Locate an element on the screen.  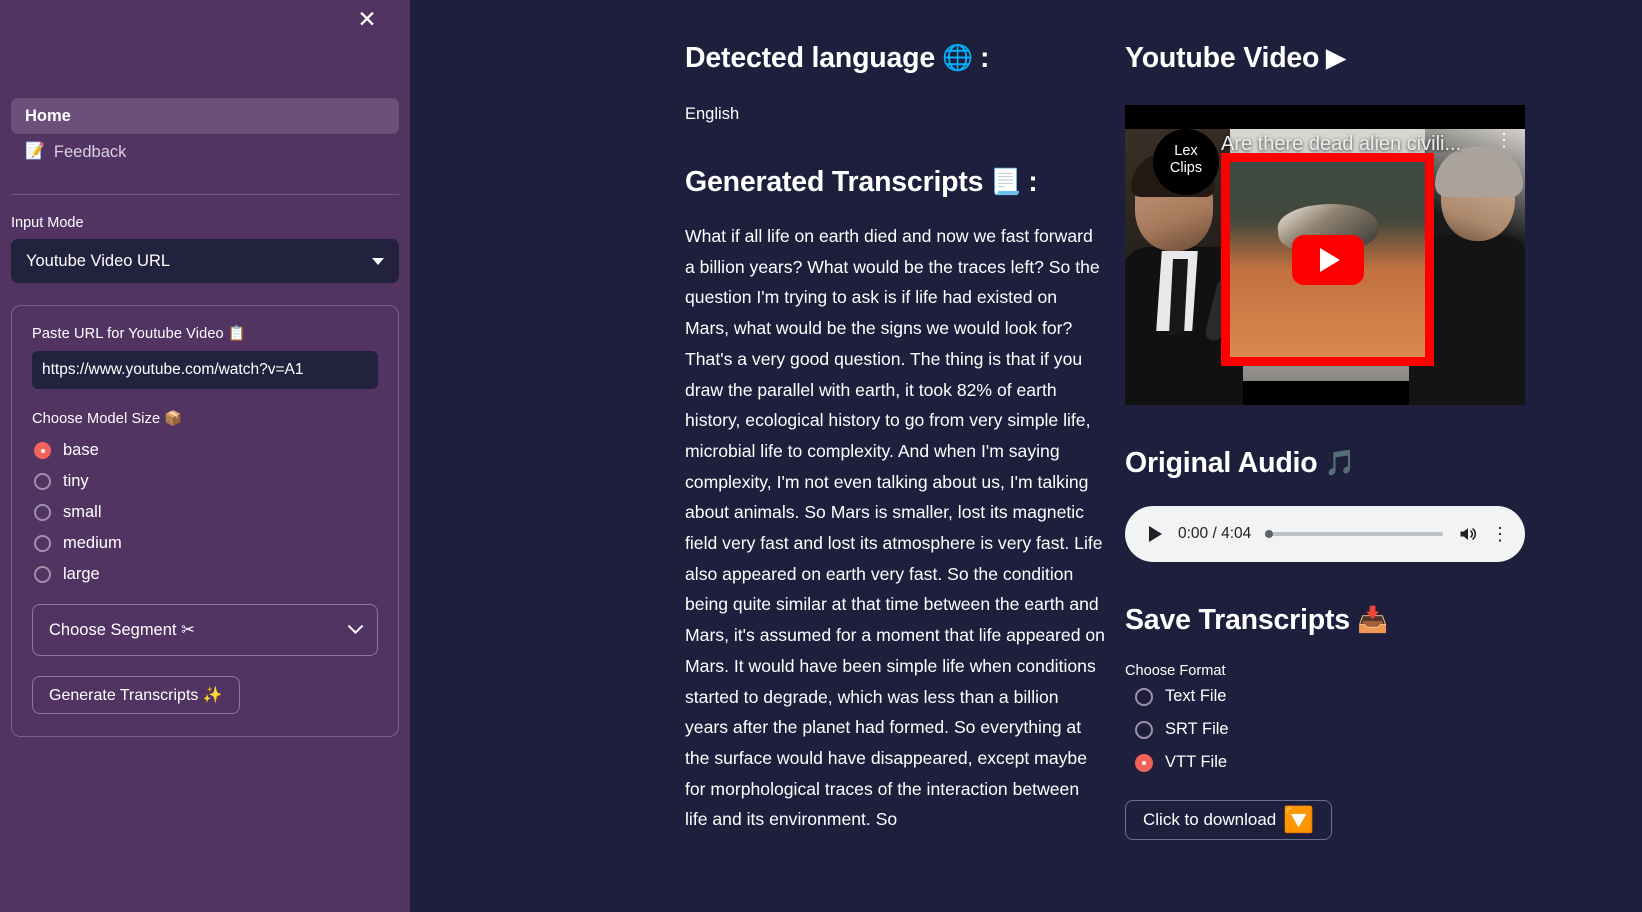
input-mode-label: Input Mode is located at coordinates (47, 223).